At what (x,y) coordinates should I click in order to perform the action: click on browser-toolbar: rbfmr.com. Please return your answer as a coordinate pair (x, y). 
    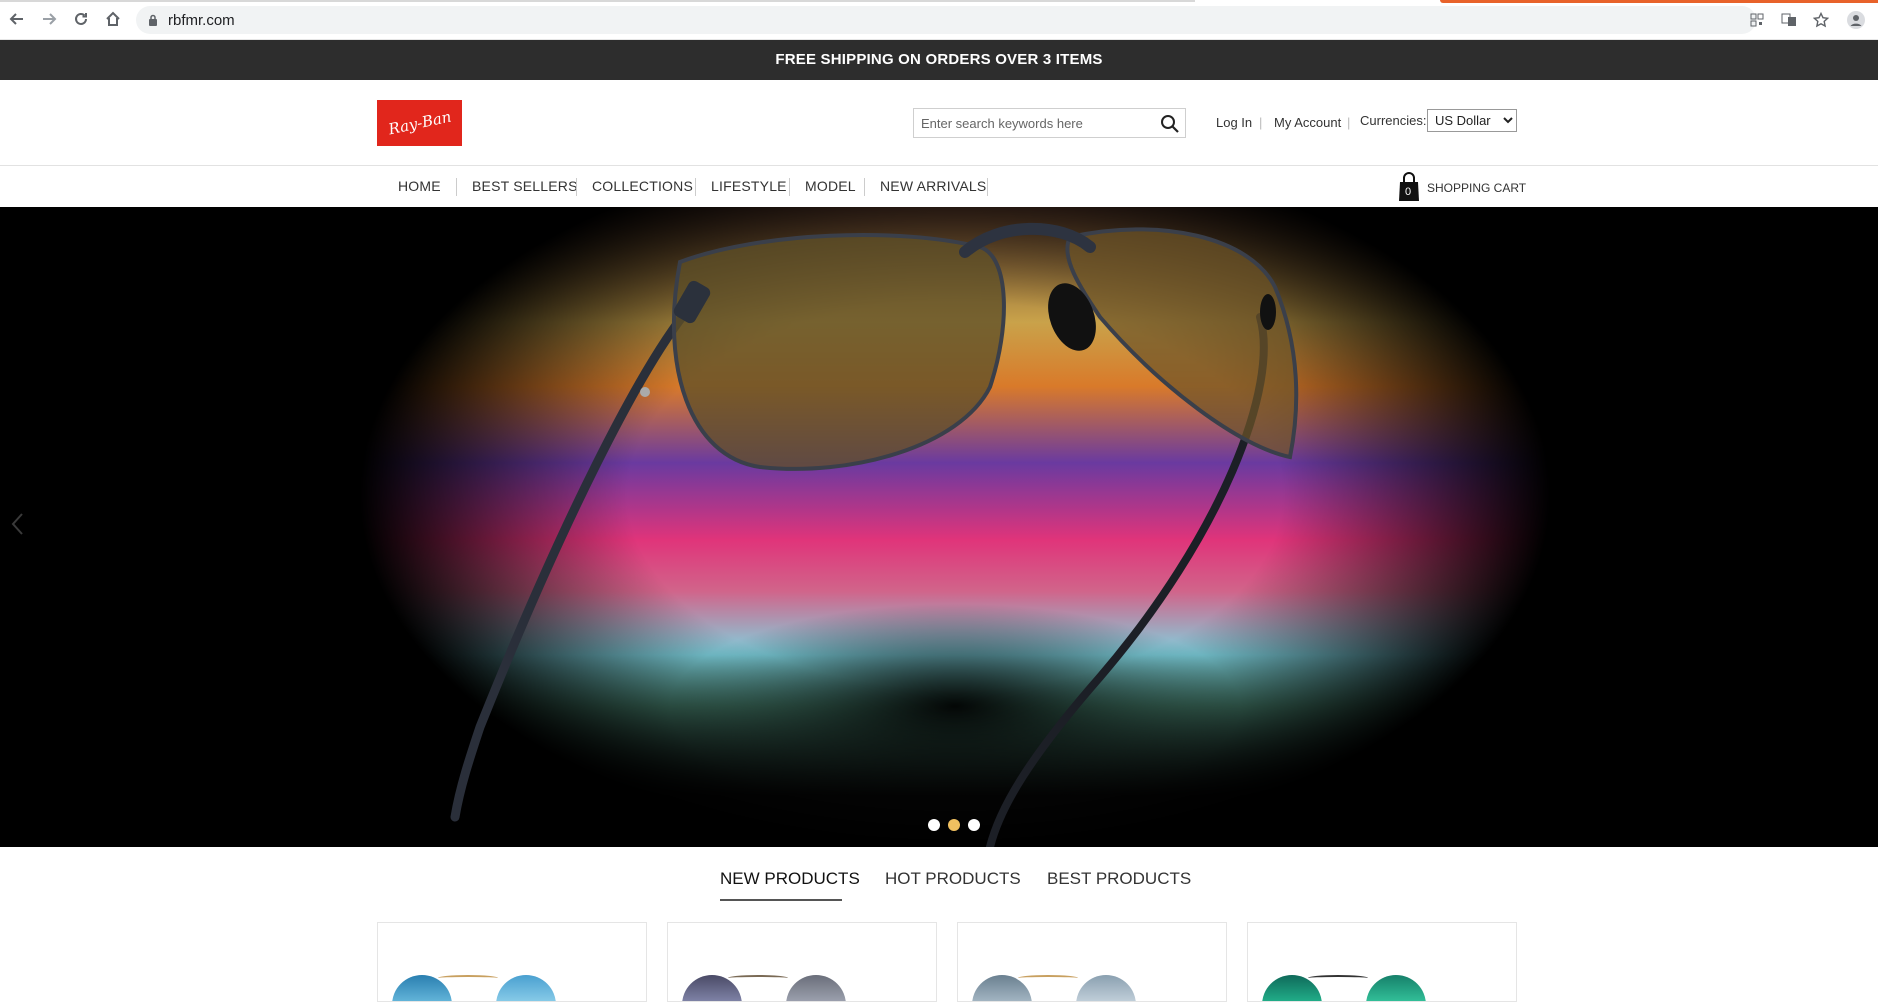
    Looking at the image, I should click on (939, 20).